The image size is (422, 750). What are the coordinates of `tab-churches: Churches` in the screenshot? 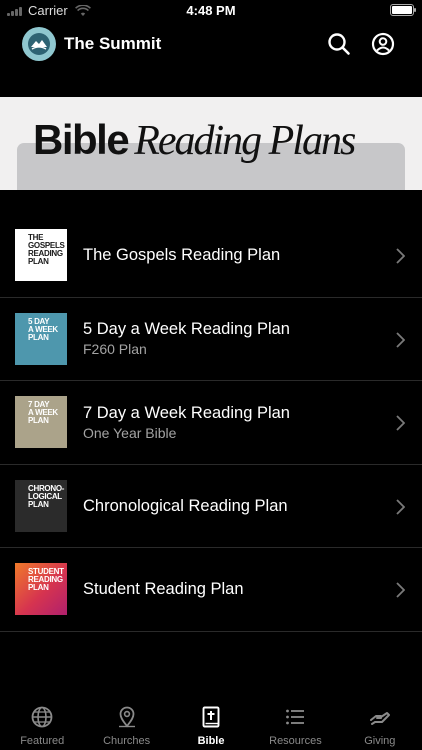 It's located at (126, 725).